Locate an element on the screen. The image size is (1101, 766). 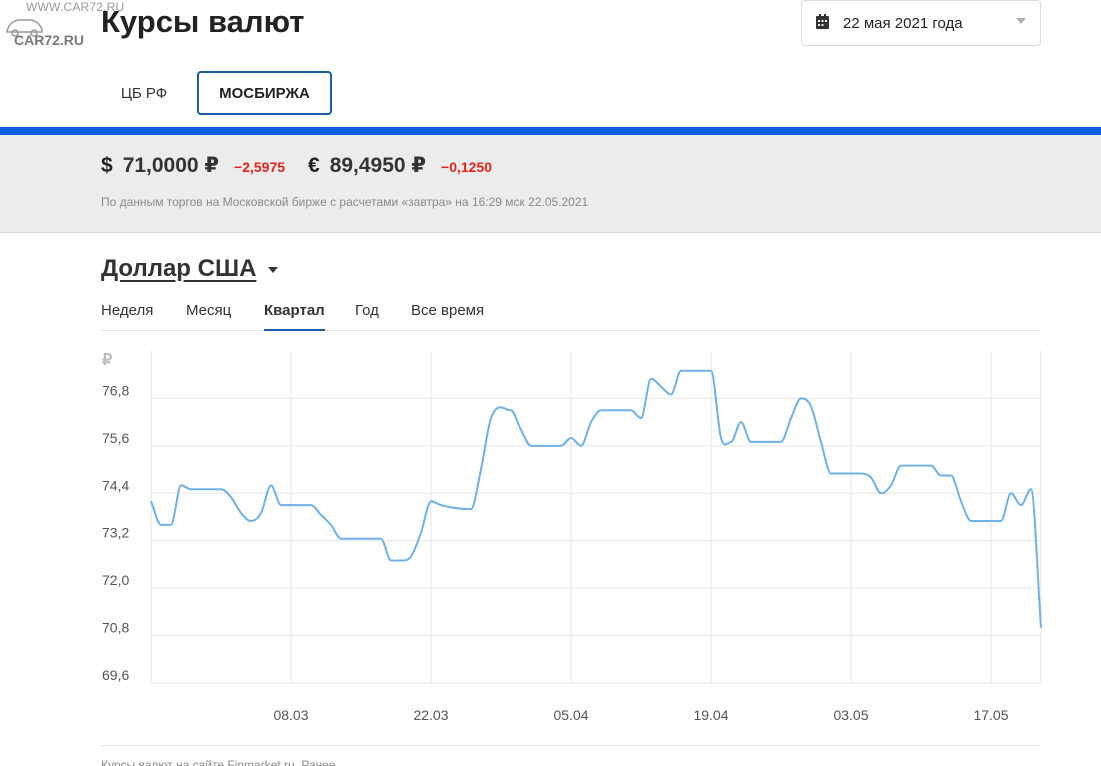
x-tick-label: 08.03 is located at coordinates (290, 715).